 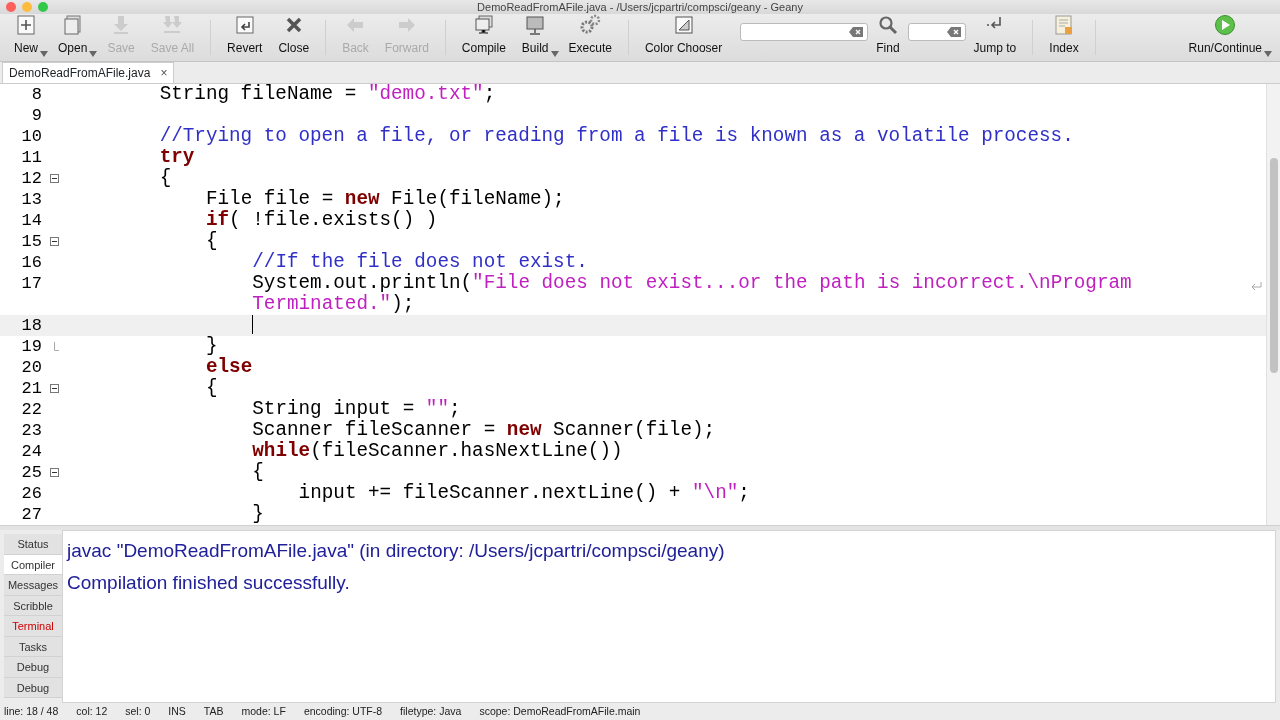 I want to click on scrollbar-thumb, so click(x=1273, y=265).